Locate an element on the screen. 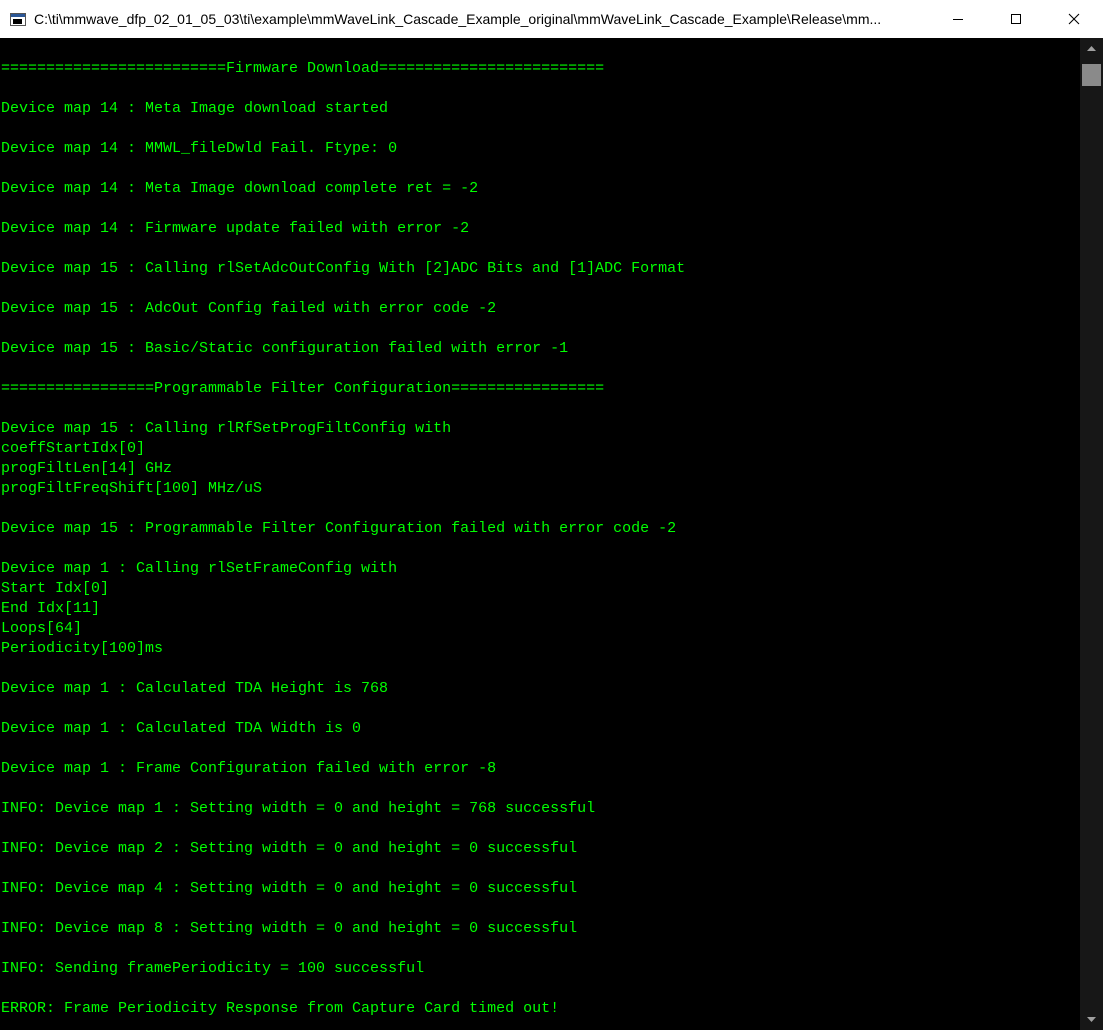  close-icon is located at coordinates (1074, 19).